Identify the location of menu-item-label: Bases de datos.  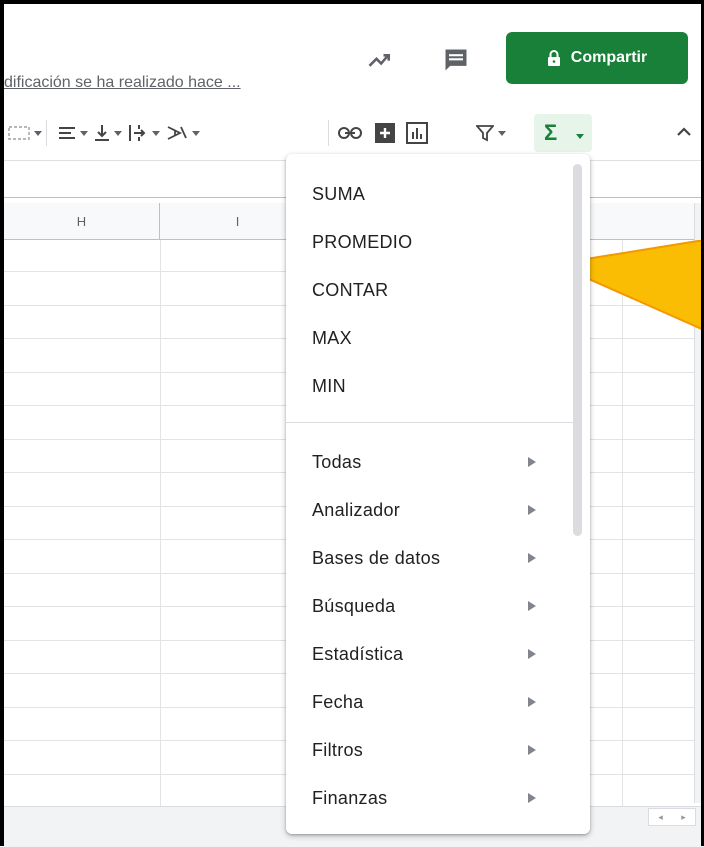
(376, 557).